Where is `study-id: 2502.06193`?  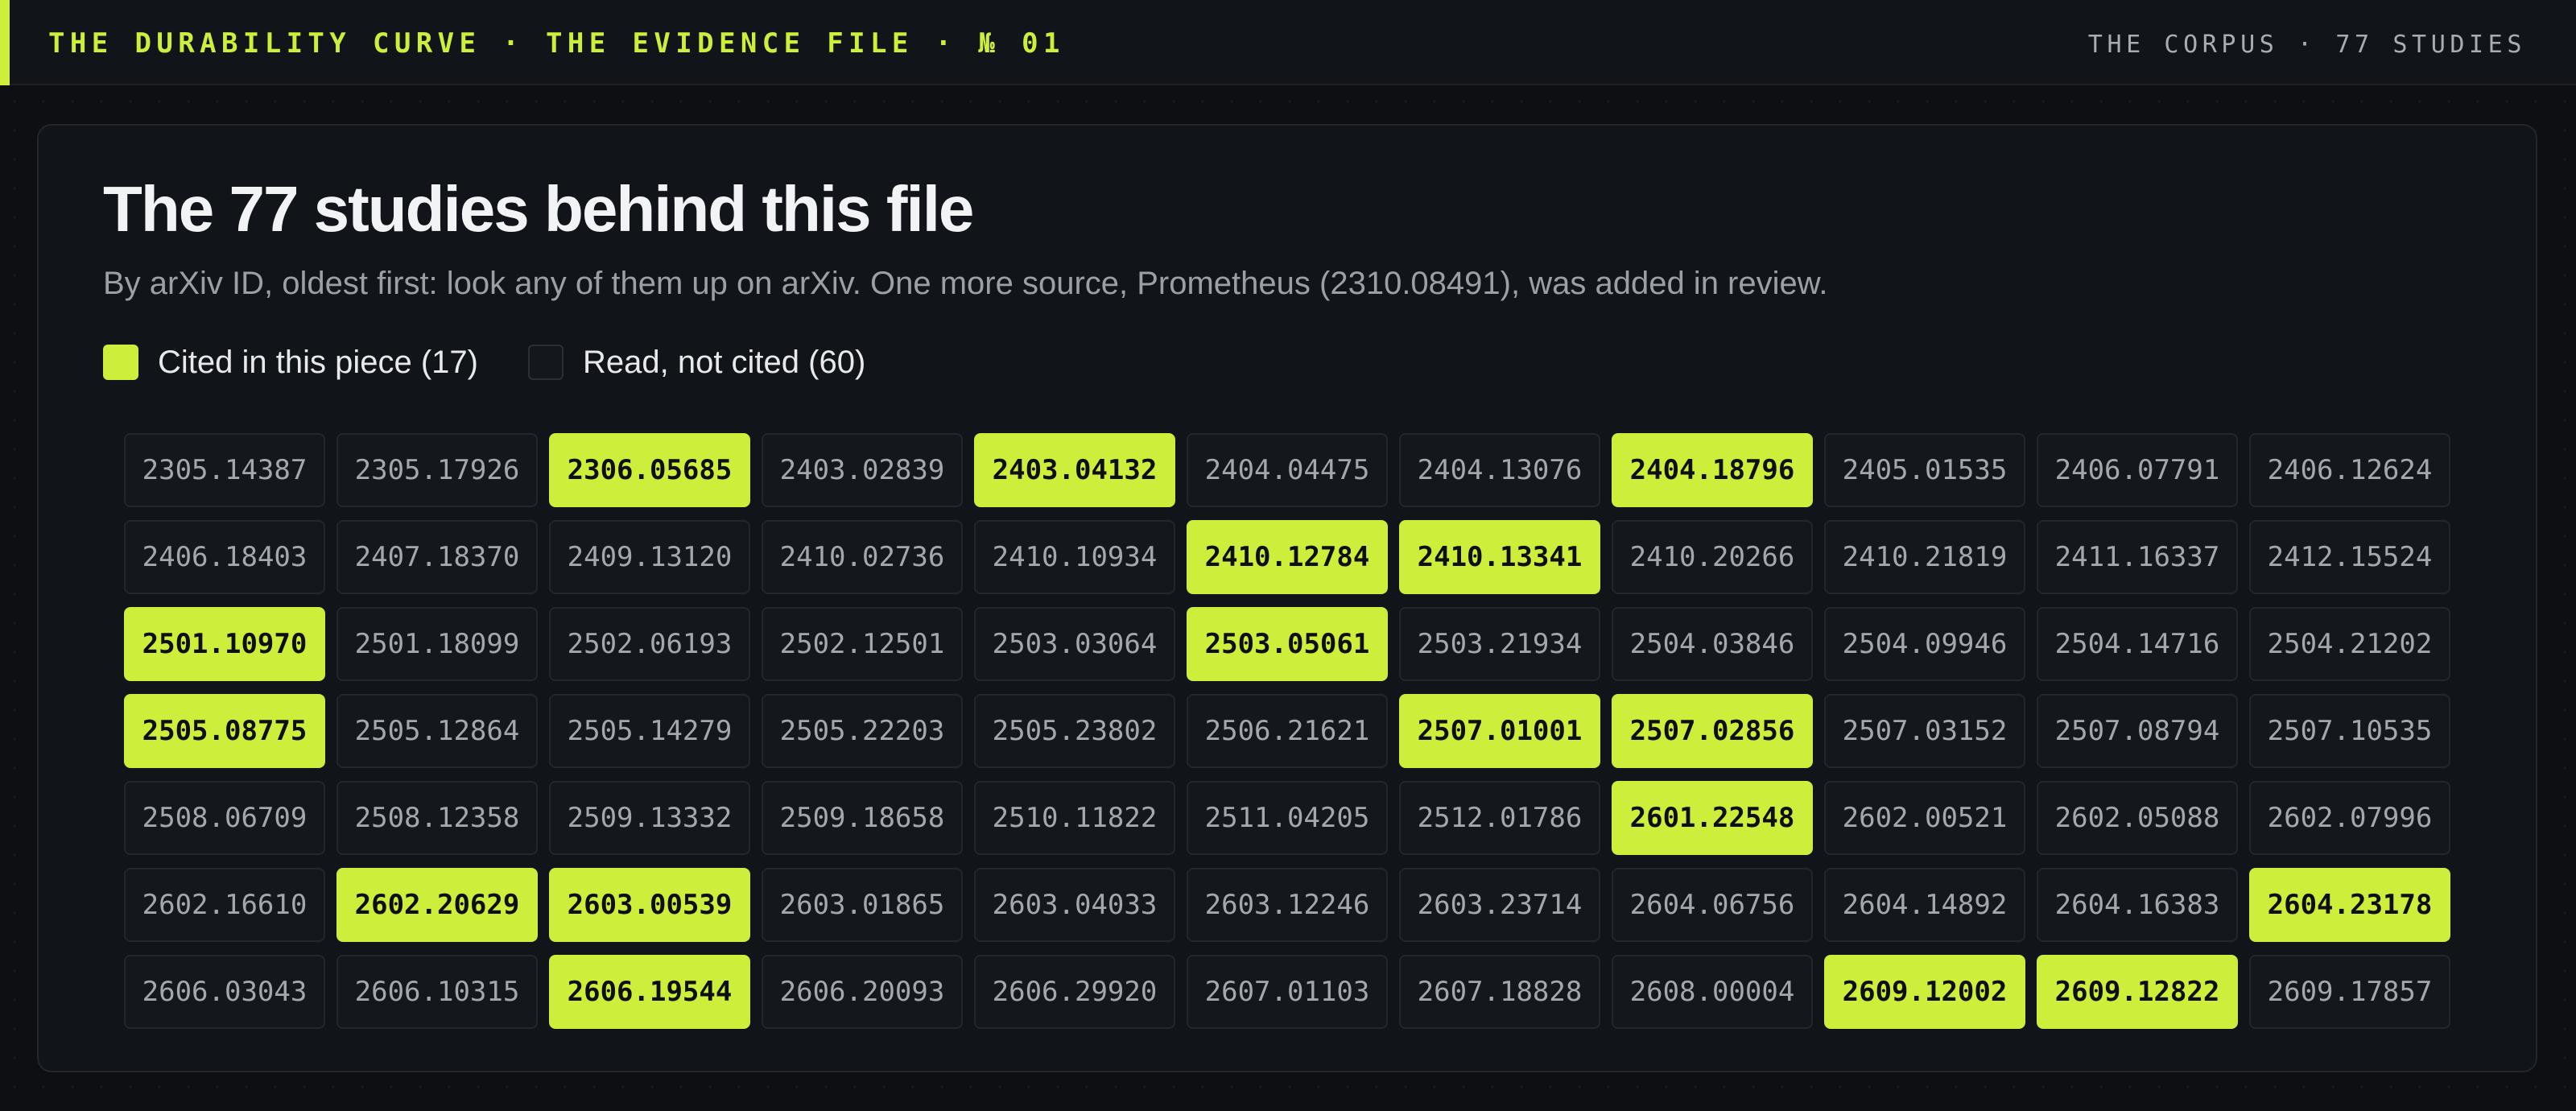 study-id: 2502.06193 is located at coordinates (649, 644).